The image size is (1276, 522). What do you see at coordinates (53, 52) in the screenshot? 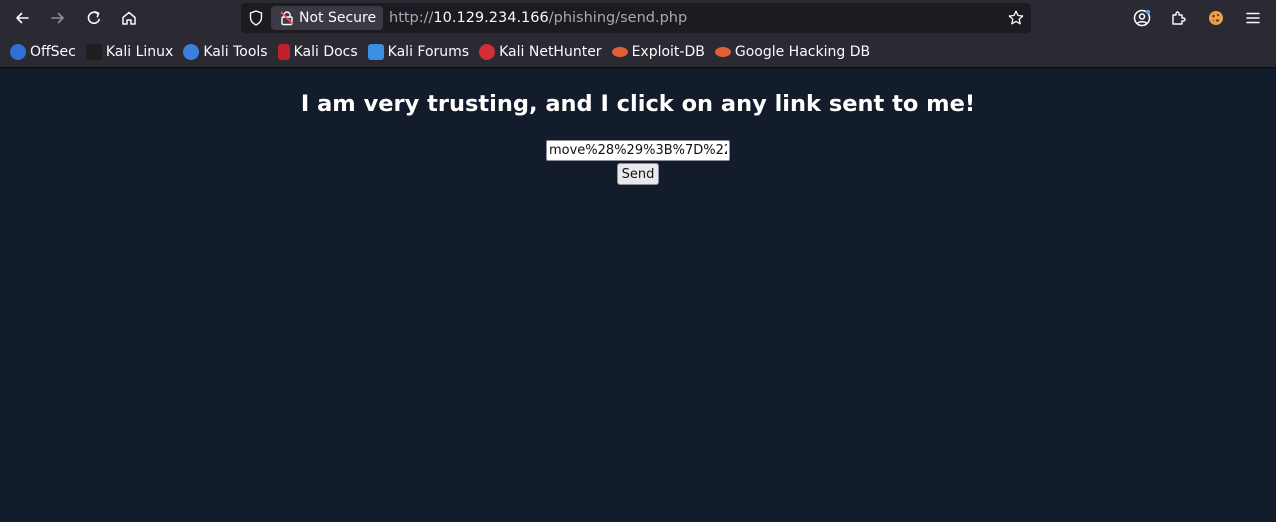
I see `bookmark-label: OffSec` at bounding box center [53, 52].